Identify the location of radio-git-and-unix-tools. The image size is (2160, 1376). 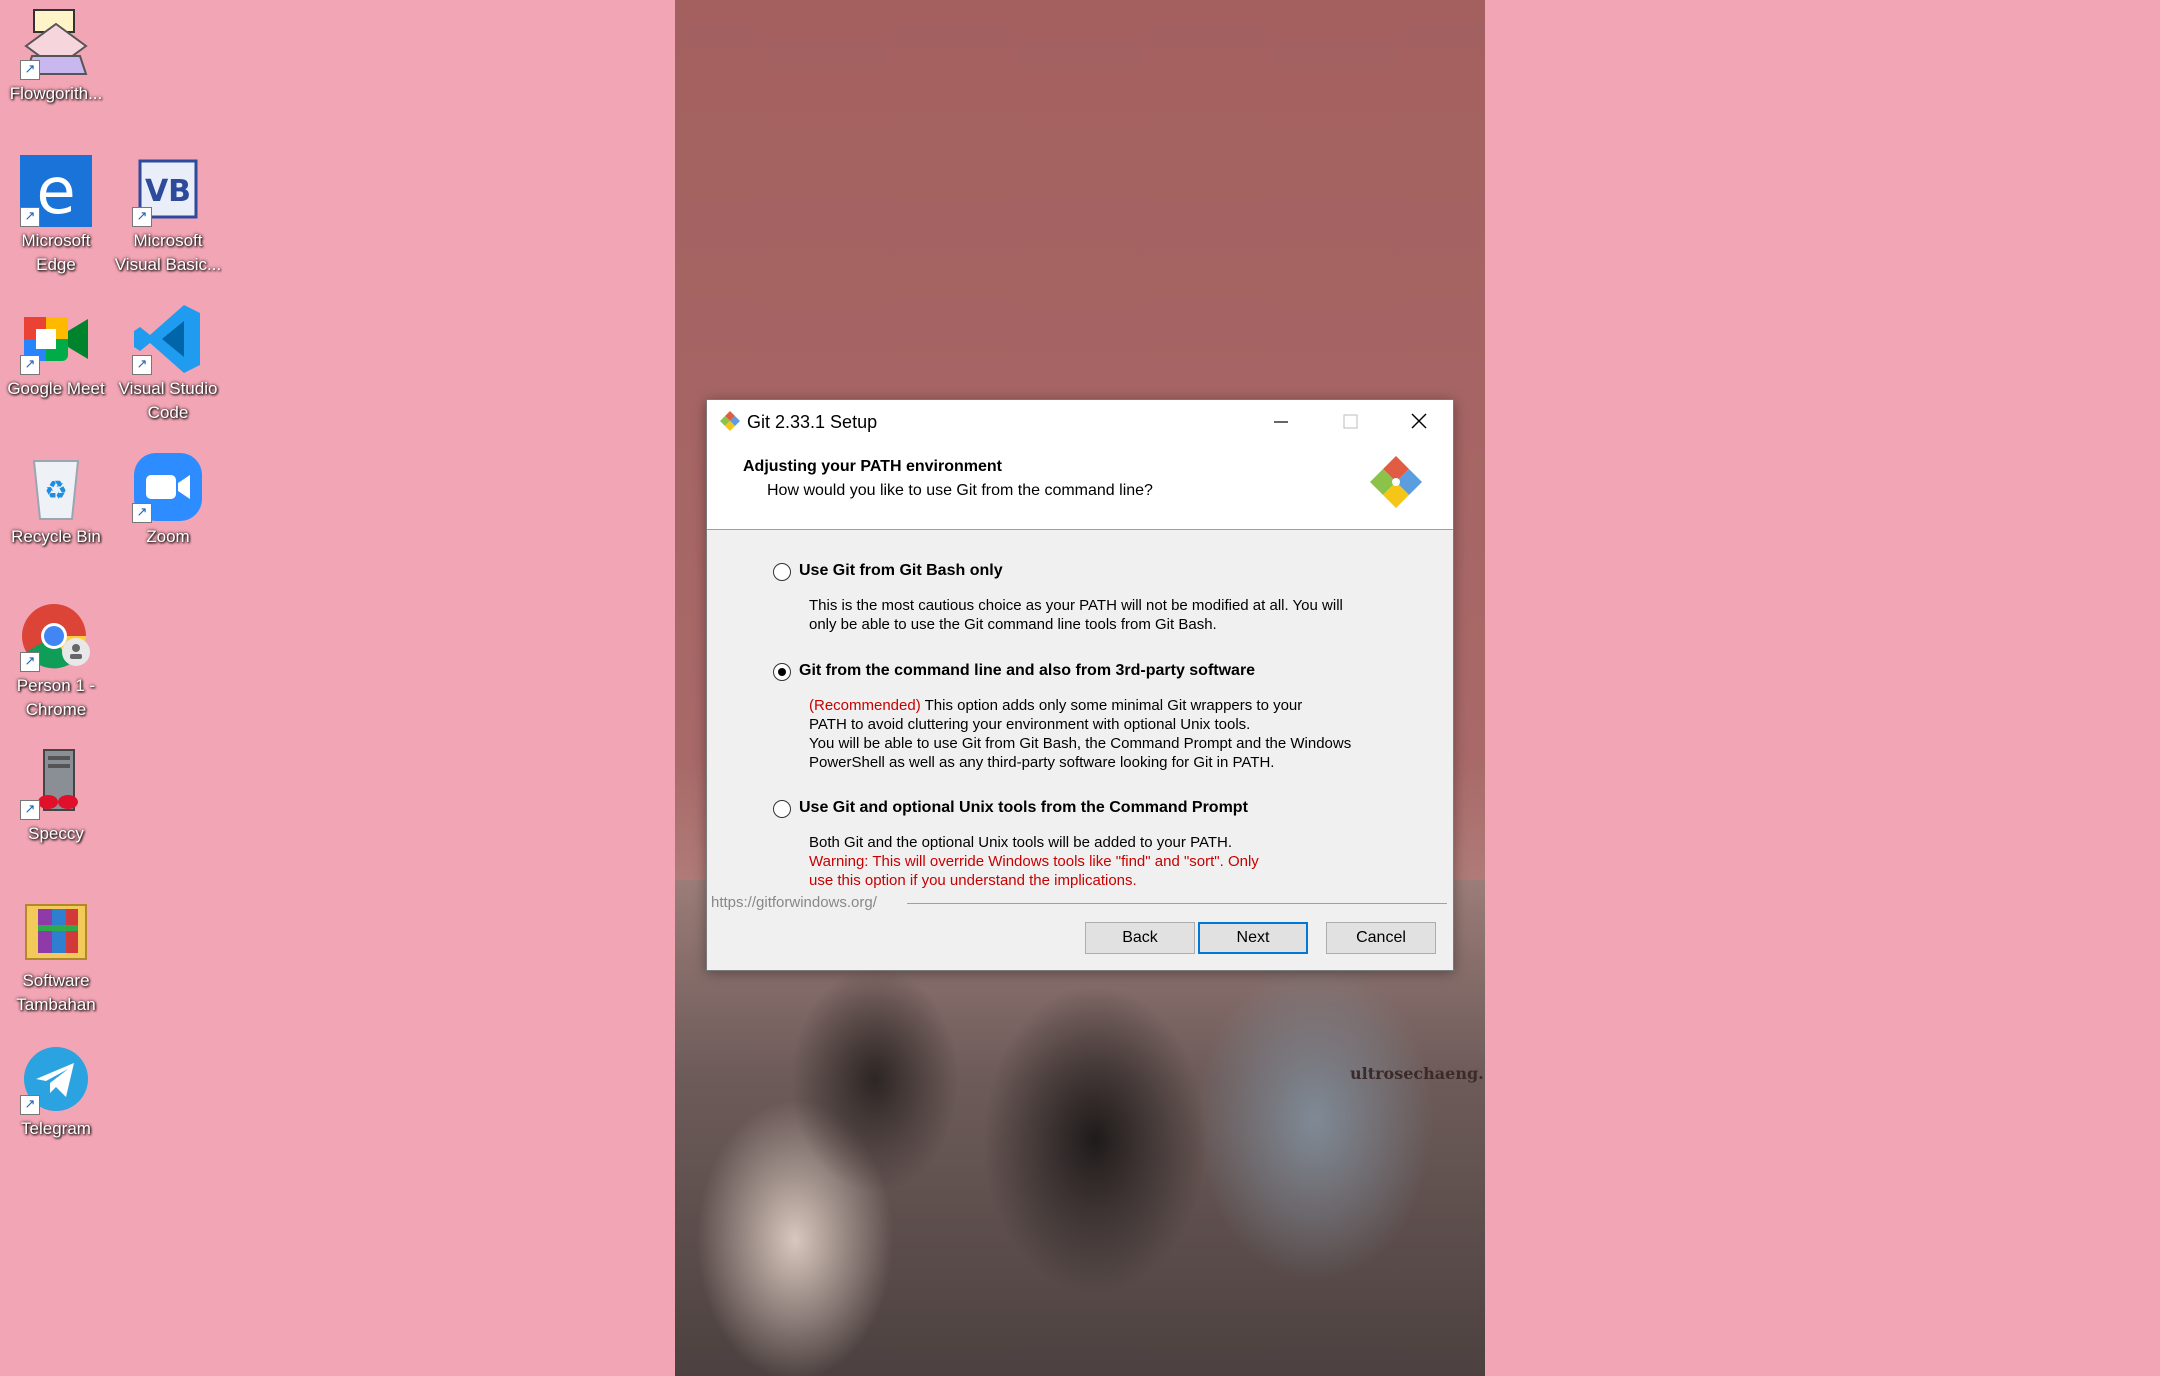
(782, 809).